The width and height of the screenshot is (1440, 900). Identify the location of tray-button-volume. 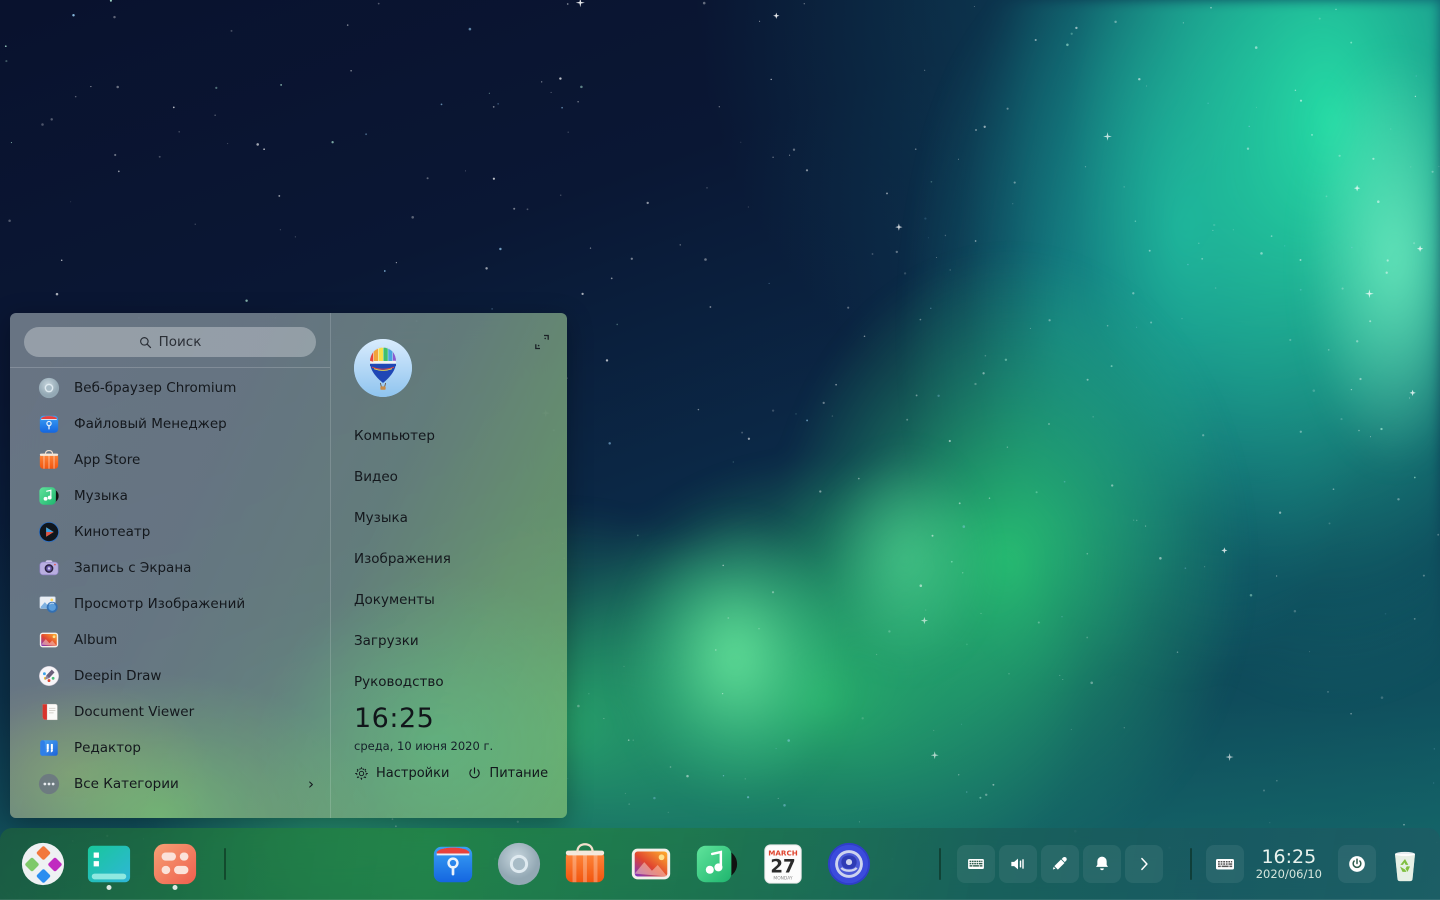
(1018, 864).